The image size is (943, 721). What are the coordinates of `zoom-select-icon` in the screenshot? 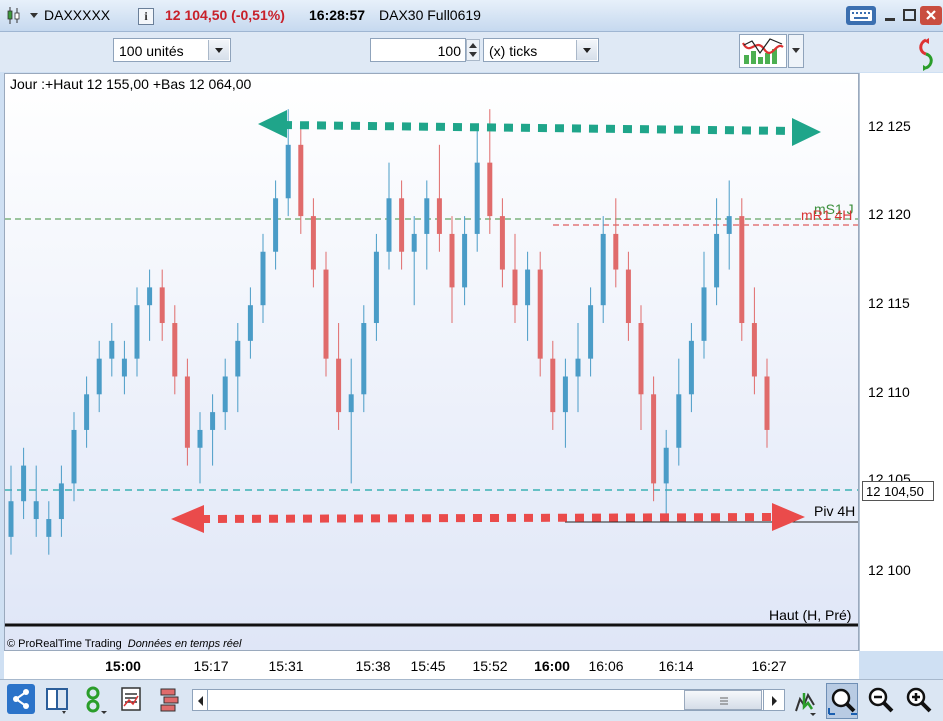 It's located at (842, 701).